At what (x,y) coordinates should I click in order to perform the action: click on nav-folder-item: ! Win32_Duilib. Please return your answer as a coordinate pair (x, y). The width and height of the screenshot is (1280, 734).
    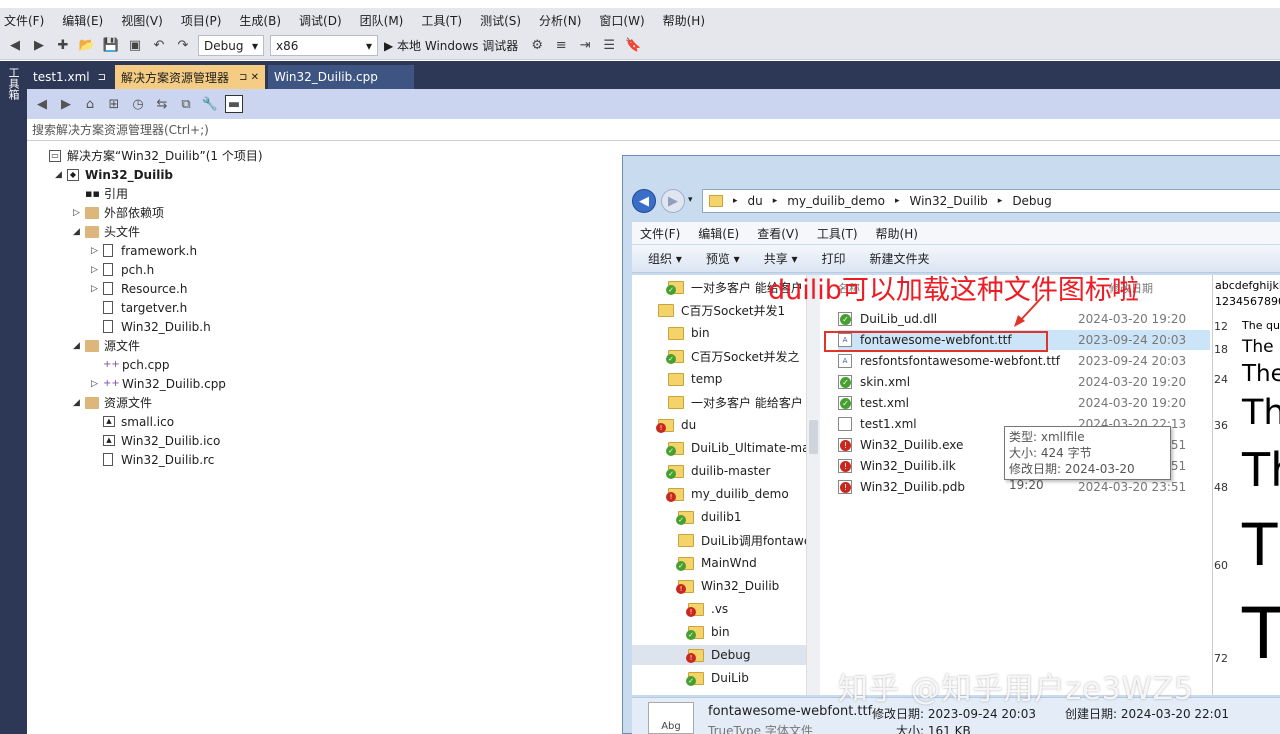
    Looking at the image, I should click on (748, 586).